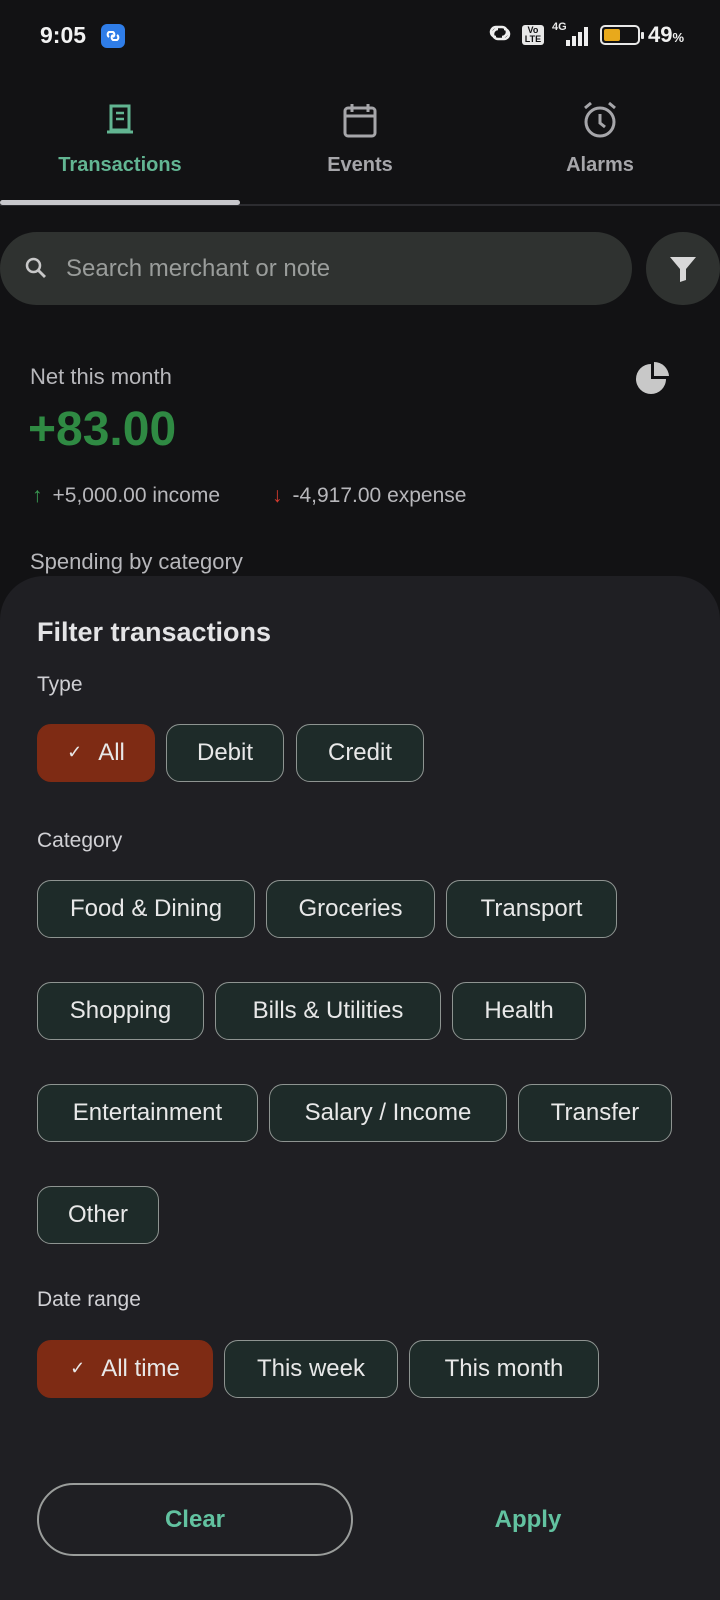 The width and height of the screenshot is (720, 1600). I want to click on chip-category: Transfer, so click(595, 1113).